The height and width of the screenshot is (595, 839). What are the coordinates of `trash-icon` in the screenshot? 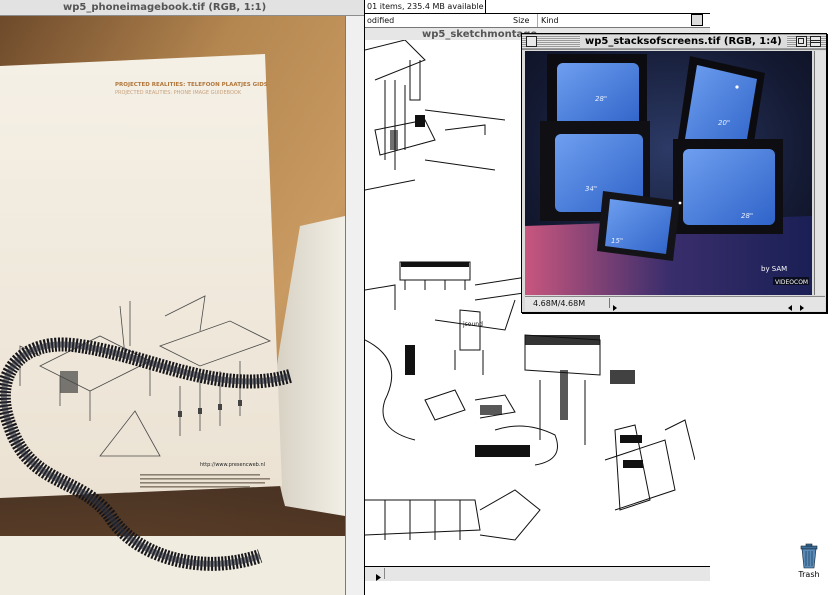 It's located at (809, 556).